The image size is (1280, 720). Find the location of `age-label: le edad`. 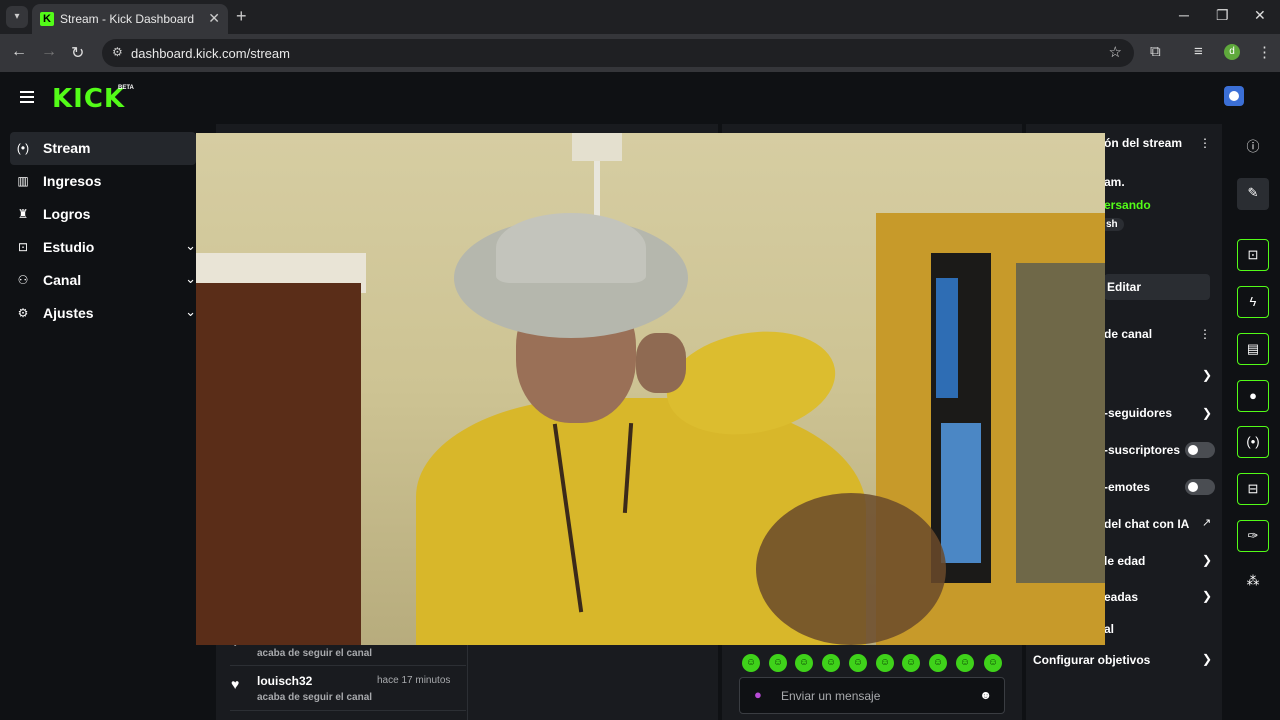

age-label: le edad is located at coordinates (1125, 561).